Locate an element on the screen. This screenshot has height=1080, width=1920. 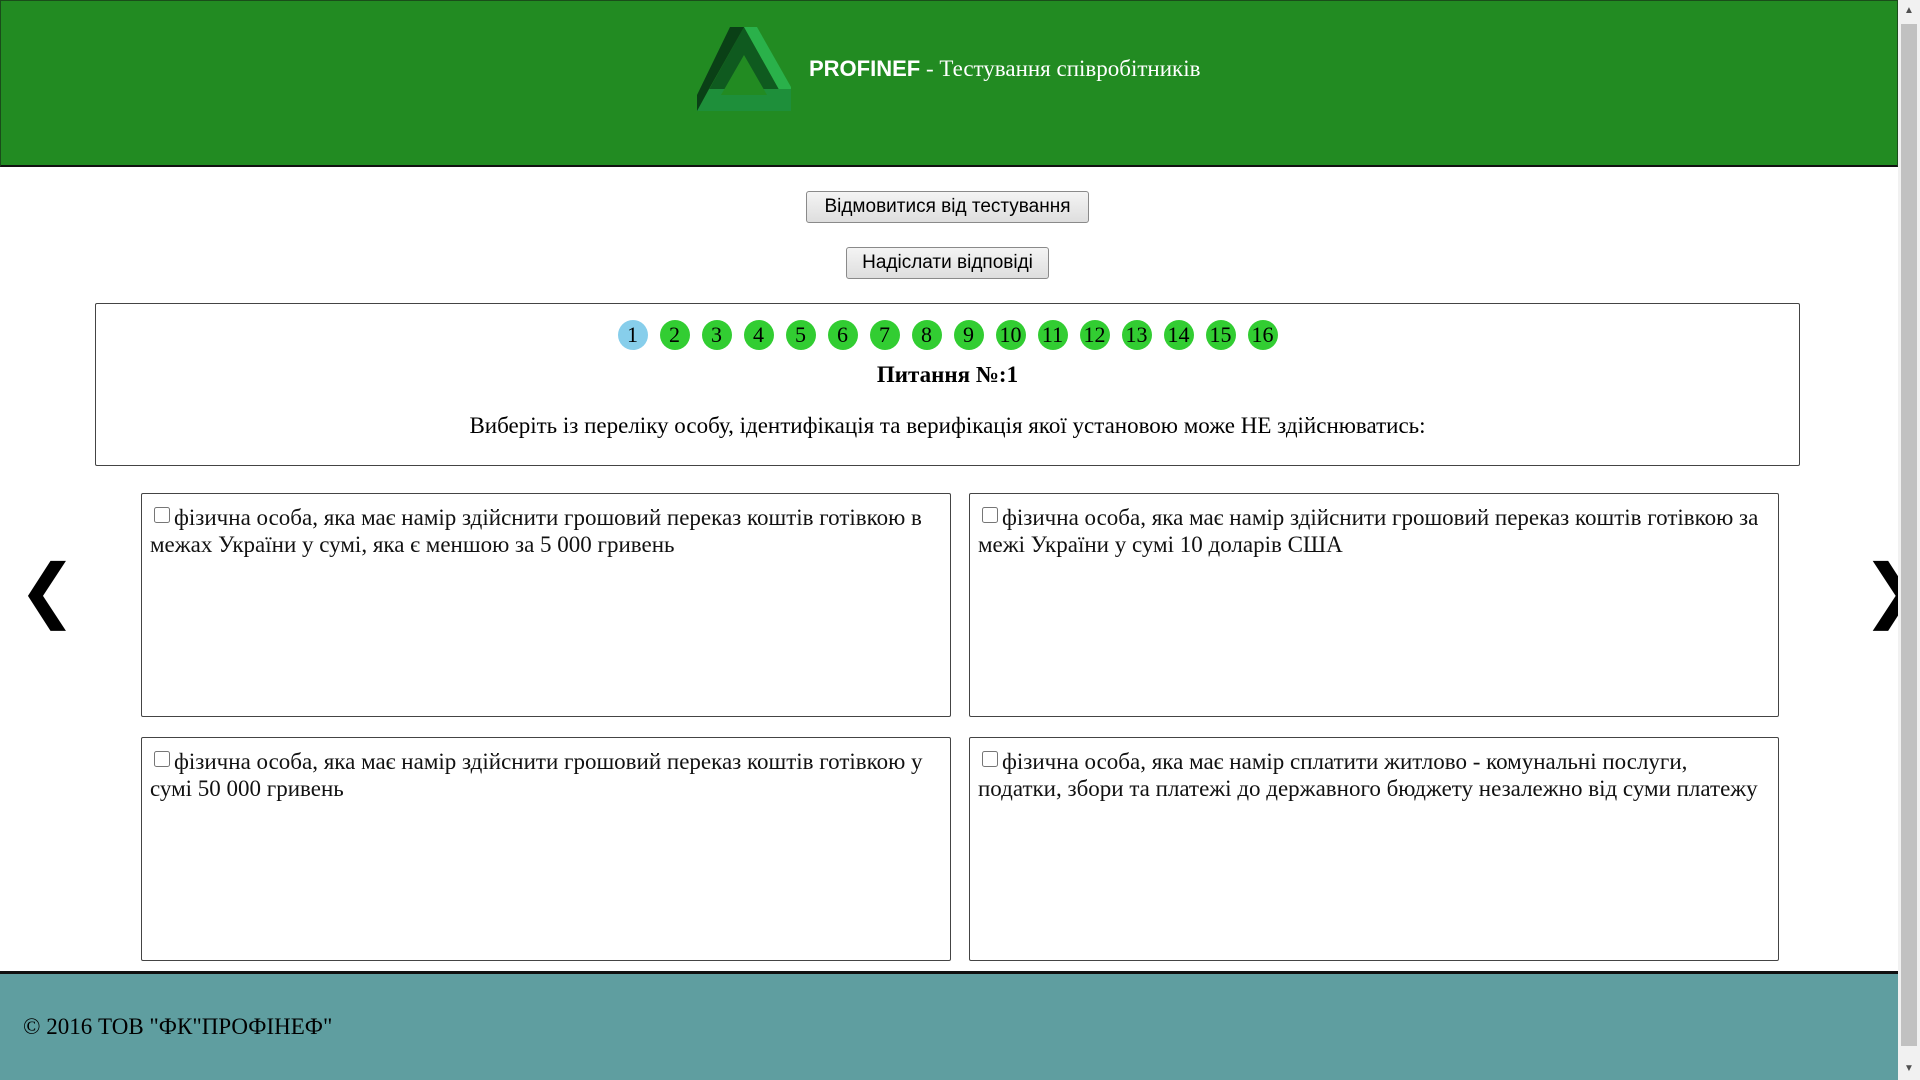
vertical-scrollbar: ▲ ▼ is located at coordinates (1909, 540).